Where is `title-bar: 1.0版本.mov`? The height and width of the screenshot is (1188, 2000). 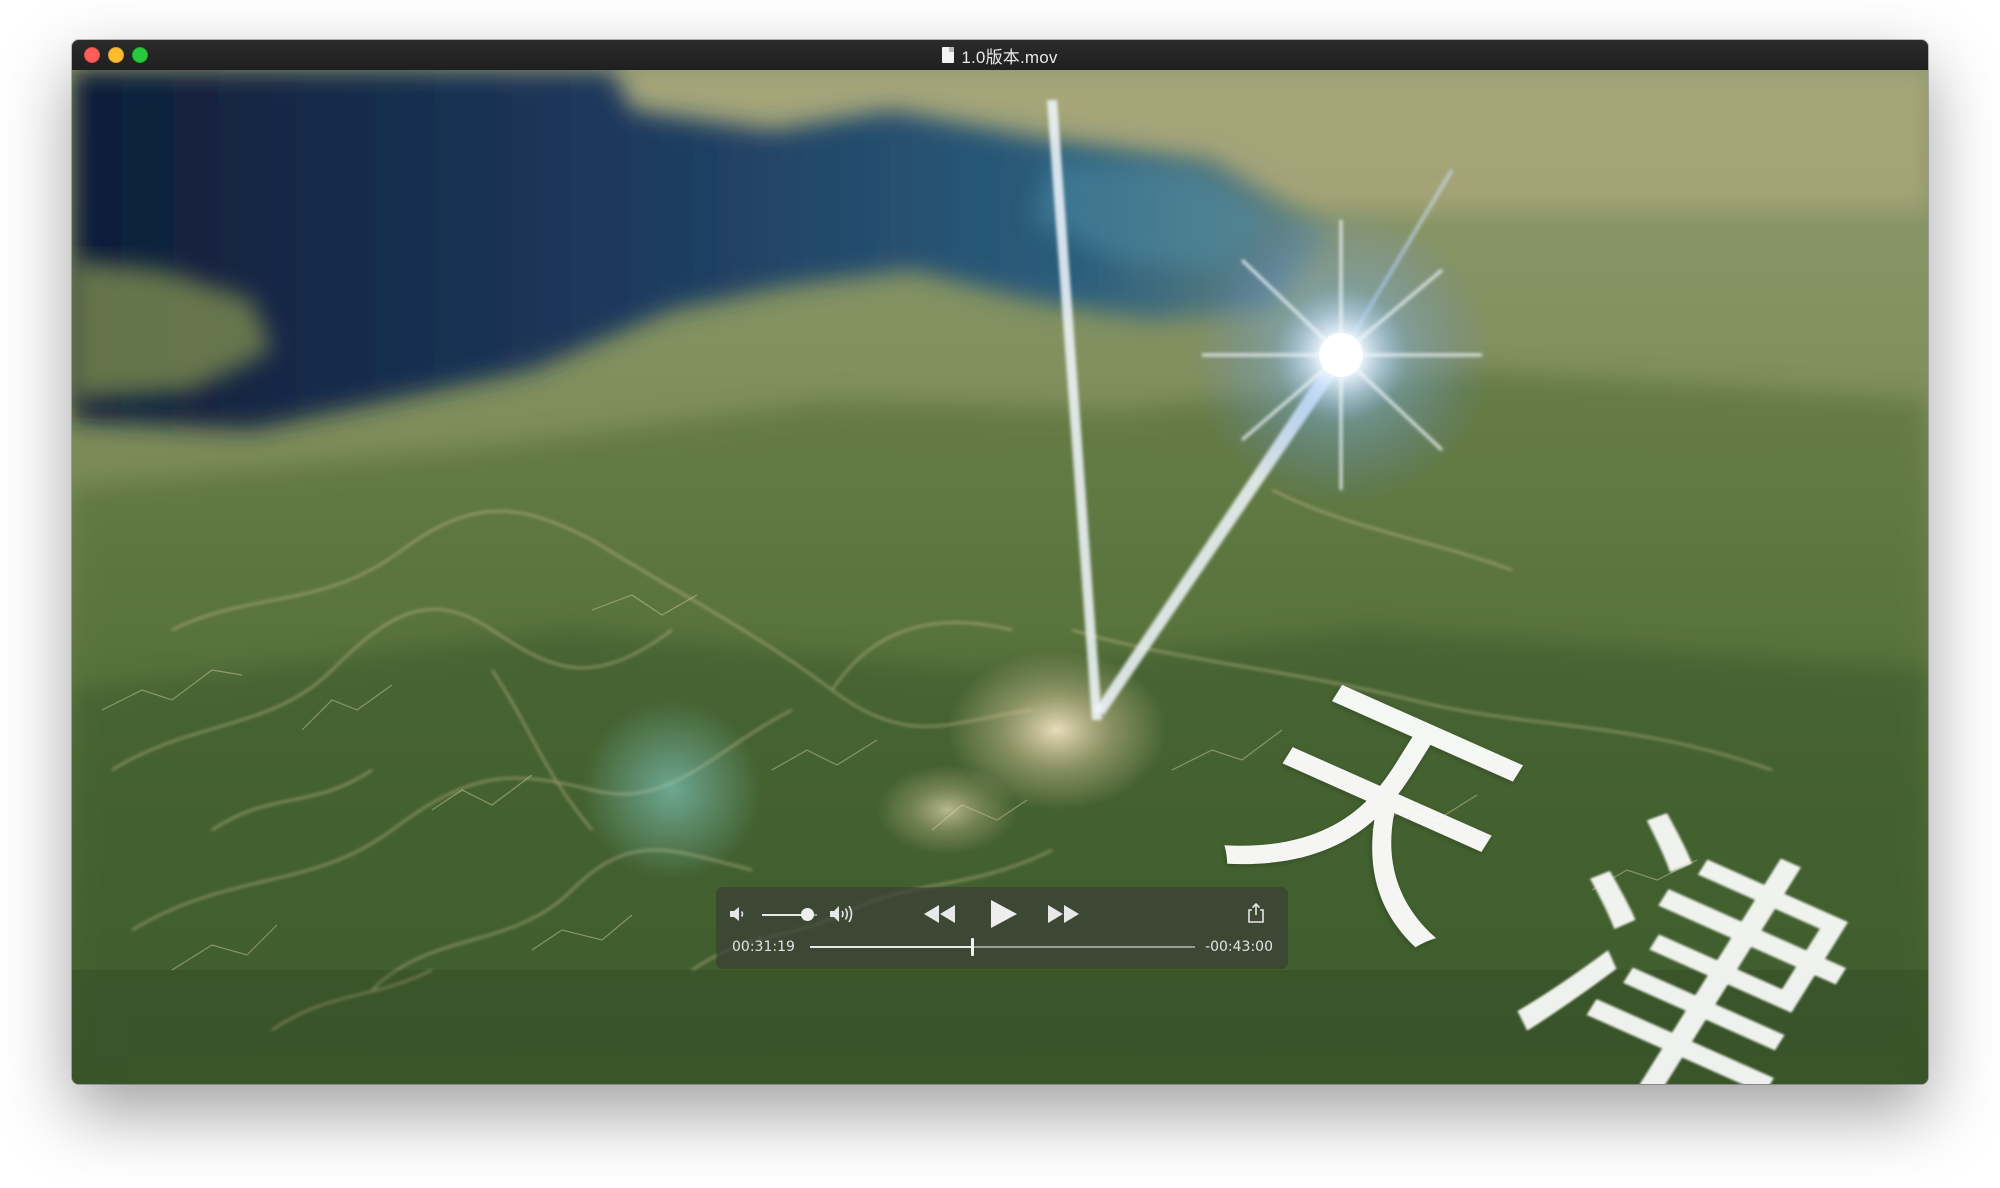 title-bar: 1.0版本.mov is located at coordinates (1000, 55).